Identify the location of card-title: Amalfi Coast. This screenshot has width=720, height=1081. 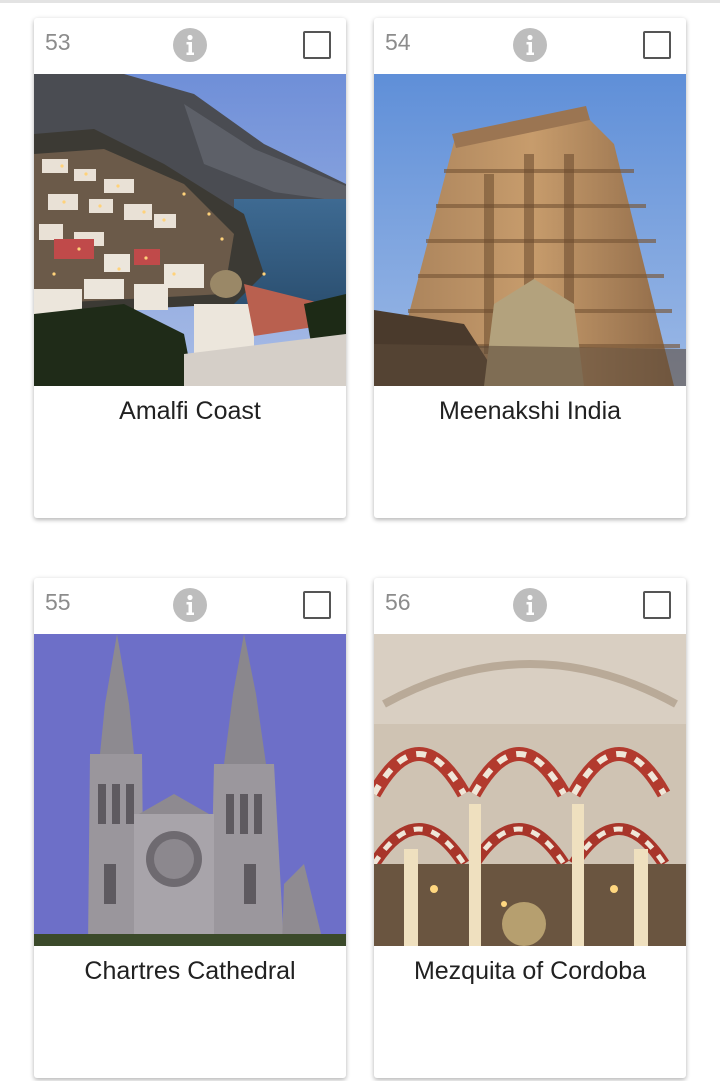
(190, 411).